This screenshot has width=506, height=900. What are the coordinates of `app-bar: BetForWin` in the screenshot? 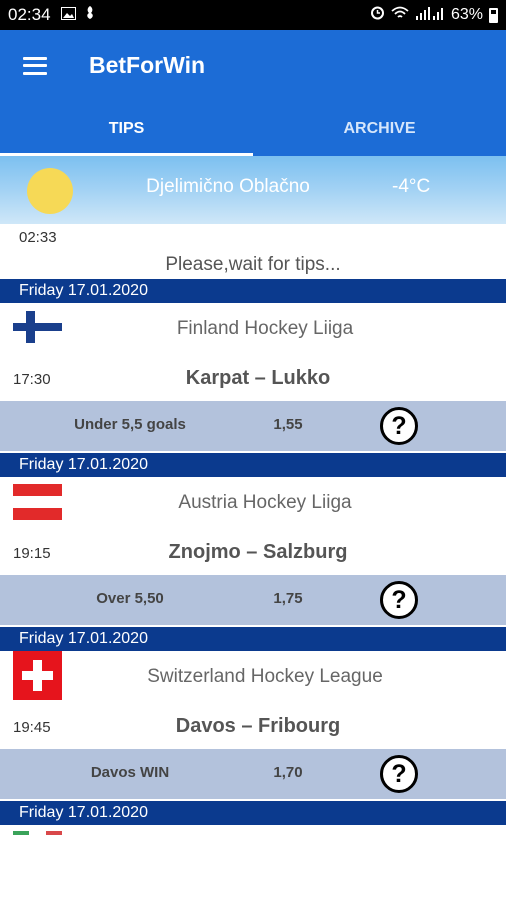 It's located at (253, 65).